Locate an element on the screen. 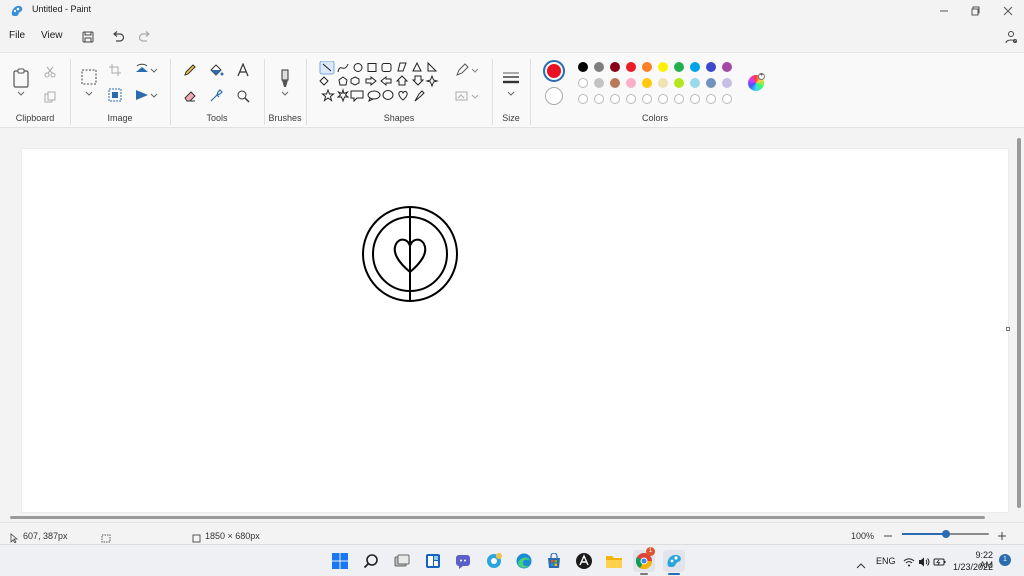 The image size is (1024, 576). magnifier-icon is located at coordinates (243, 96).